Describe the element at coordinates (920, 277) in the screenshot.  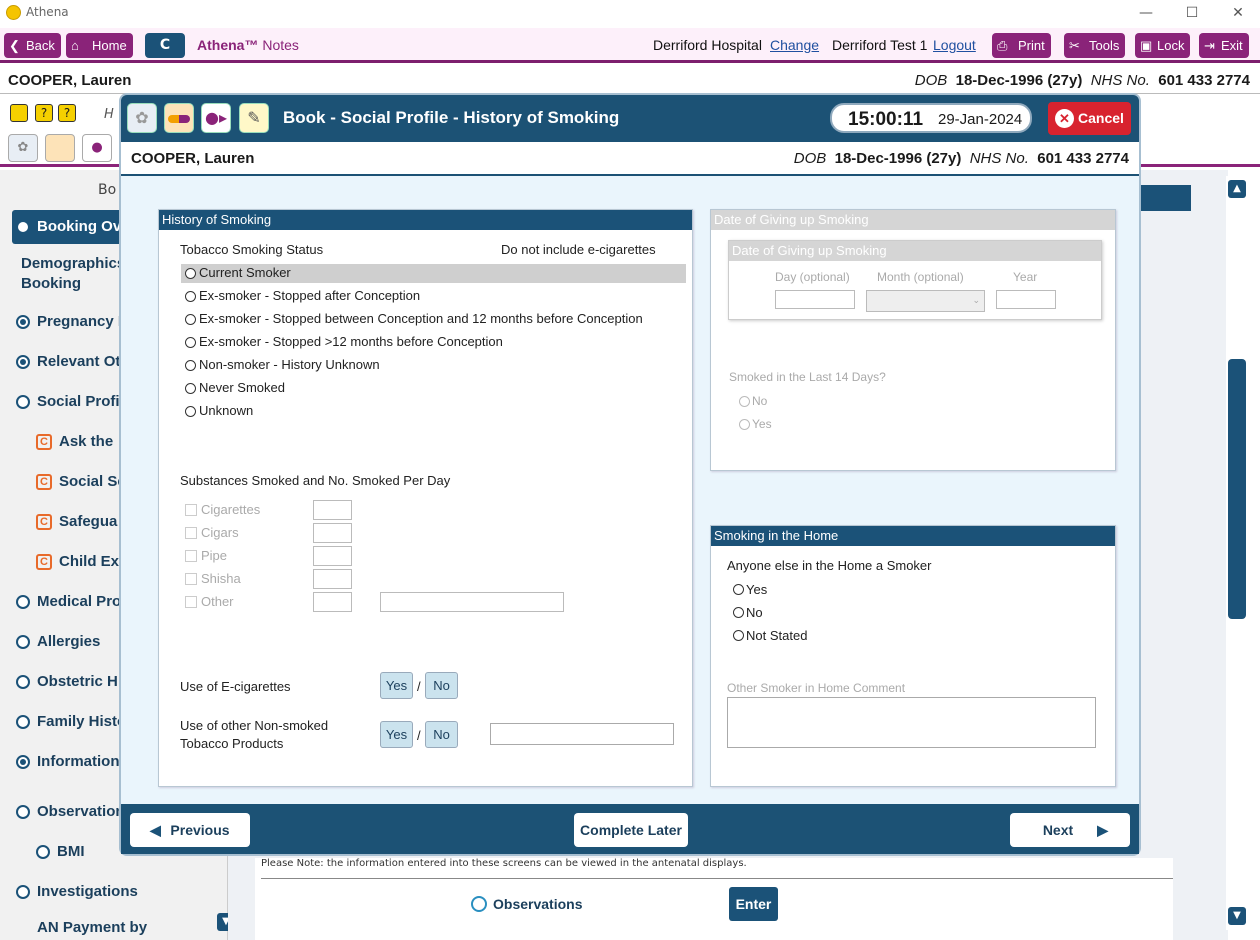
I see `month-label: Month (optional)` at that location.